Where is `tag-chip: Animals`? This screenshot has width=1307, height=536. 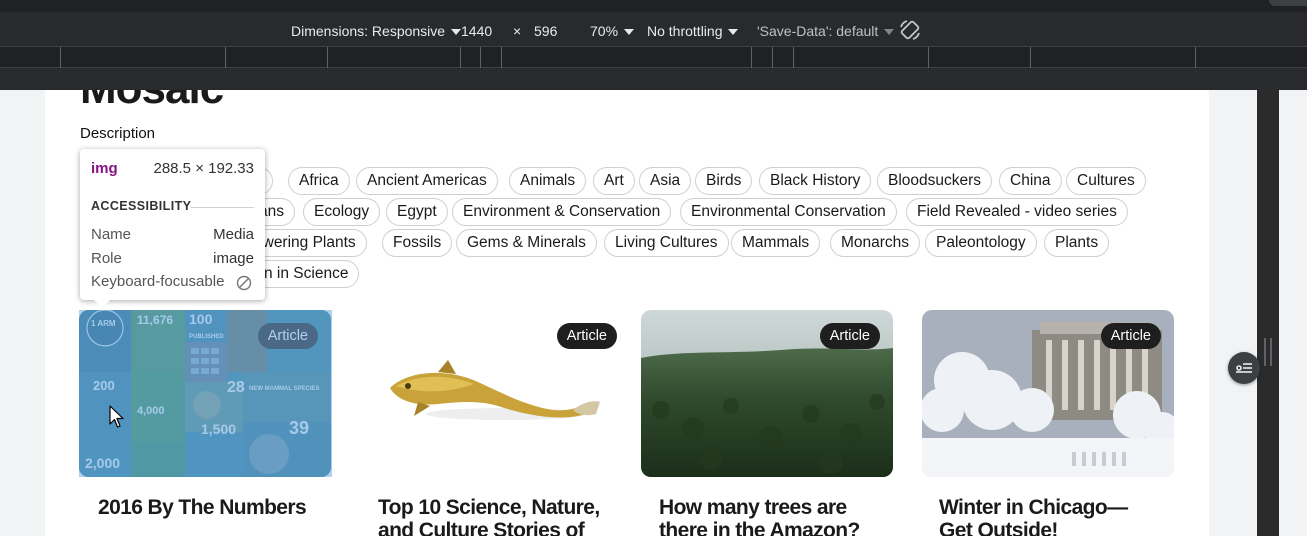
tag-chip: Animals is located at coordinates (548, 181).